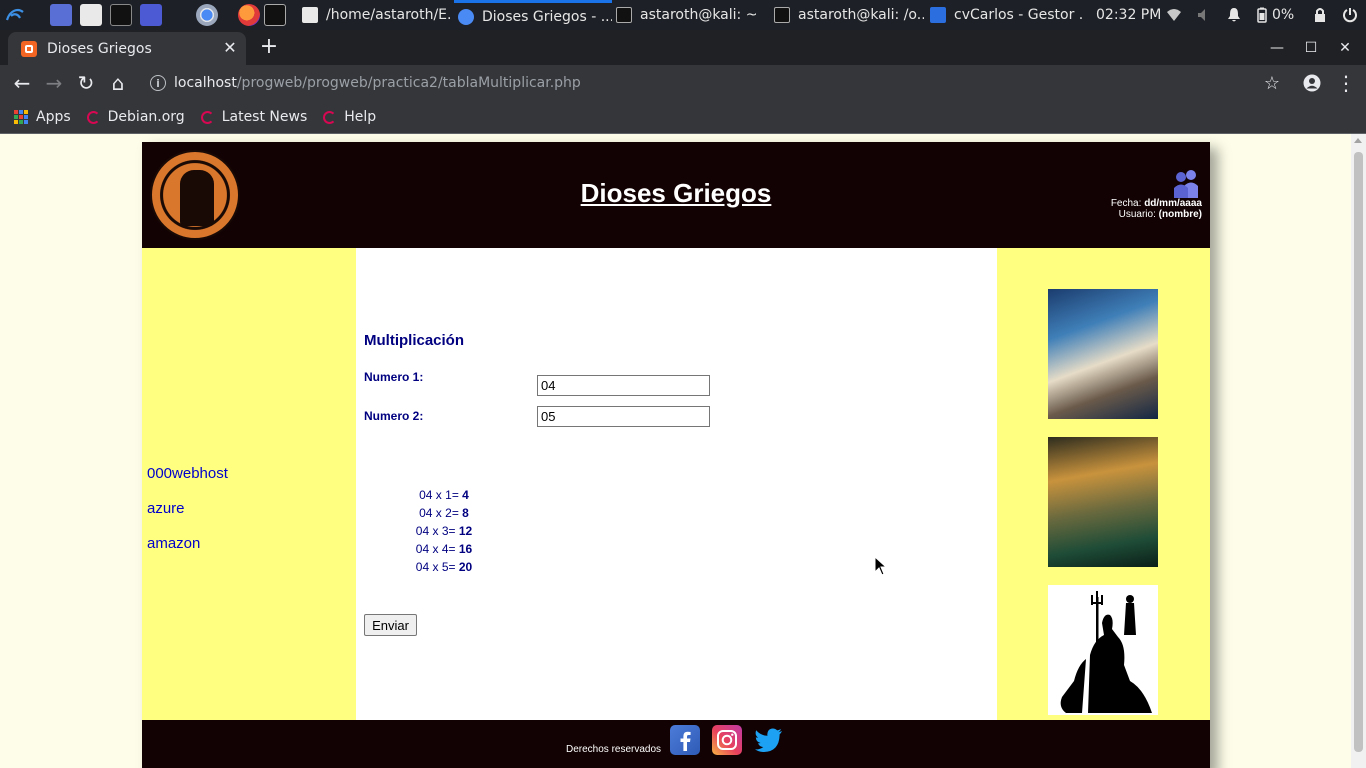 Image resolution: width=1366 pixels, height=768 pixels. I want to click on row-expression: 04 x 3=, so click(435, 531).